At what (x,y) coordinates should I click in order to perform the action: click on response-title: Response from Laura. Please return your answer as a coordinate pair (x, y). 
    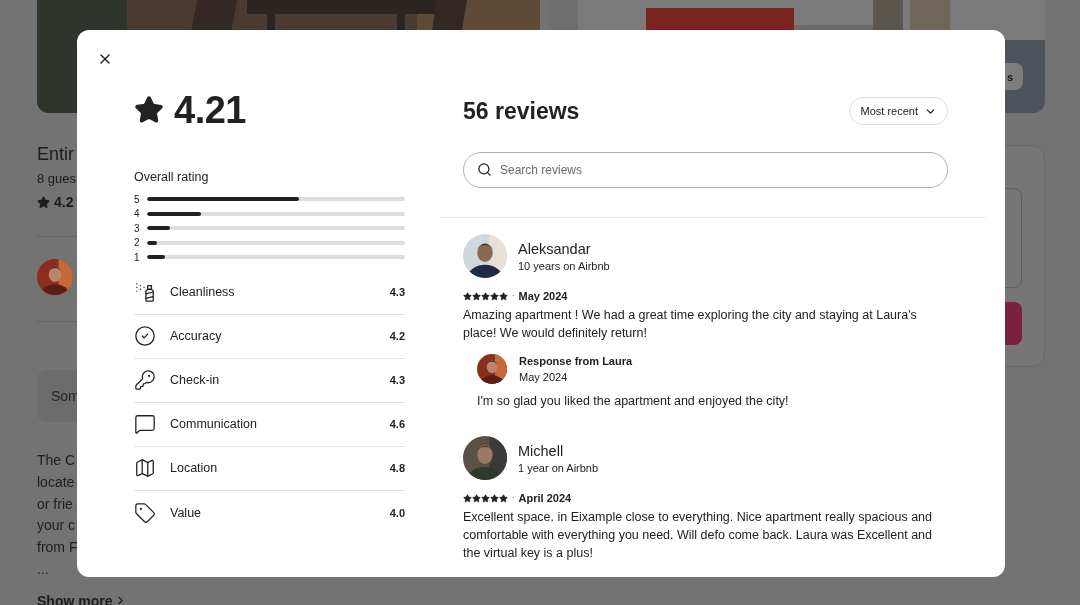
    Looking at the image, I should click on (576, 361).